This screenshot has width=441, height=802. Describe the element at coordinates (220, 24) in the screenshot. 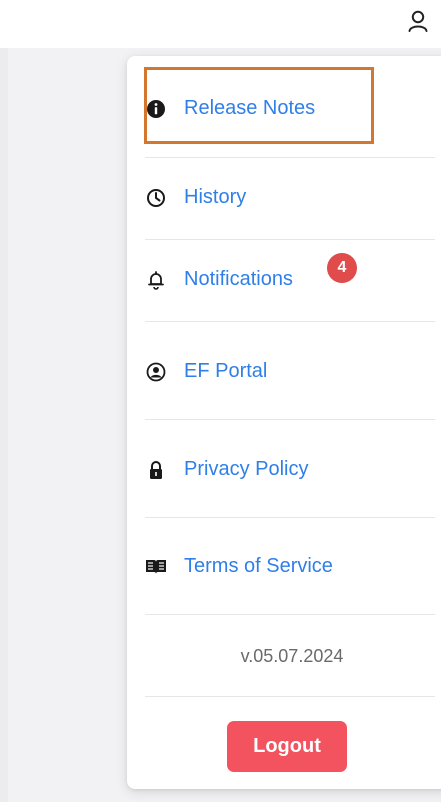

I see `top-bar` at that location.